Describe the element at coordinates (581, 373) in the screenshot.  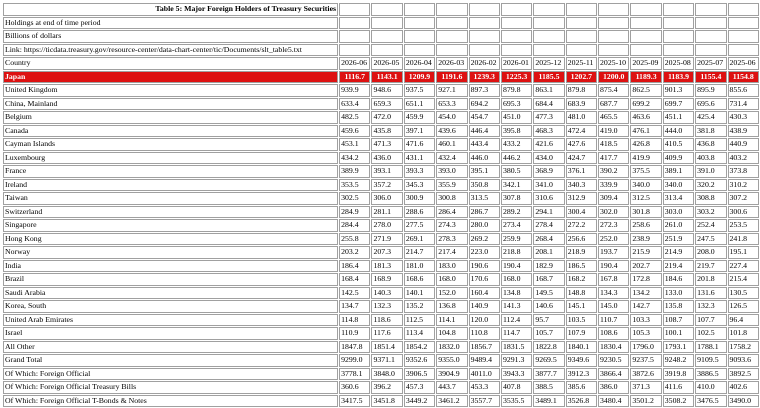
I see `value-cell: 3912.3` at that location.